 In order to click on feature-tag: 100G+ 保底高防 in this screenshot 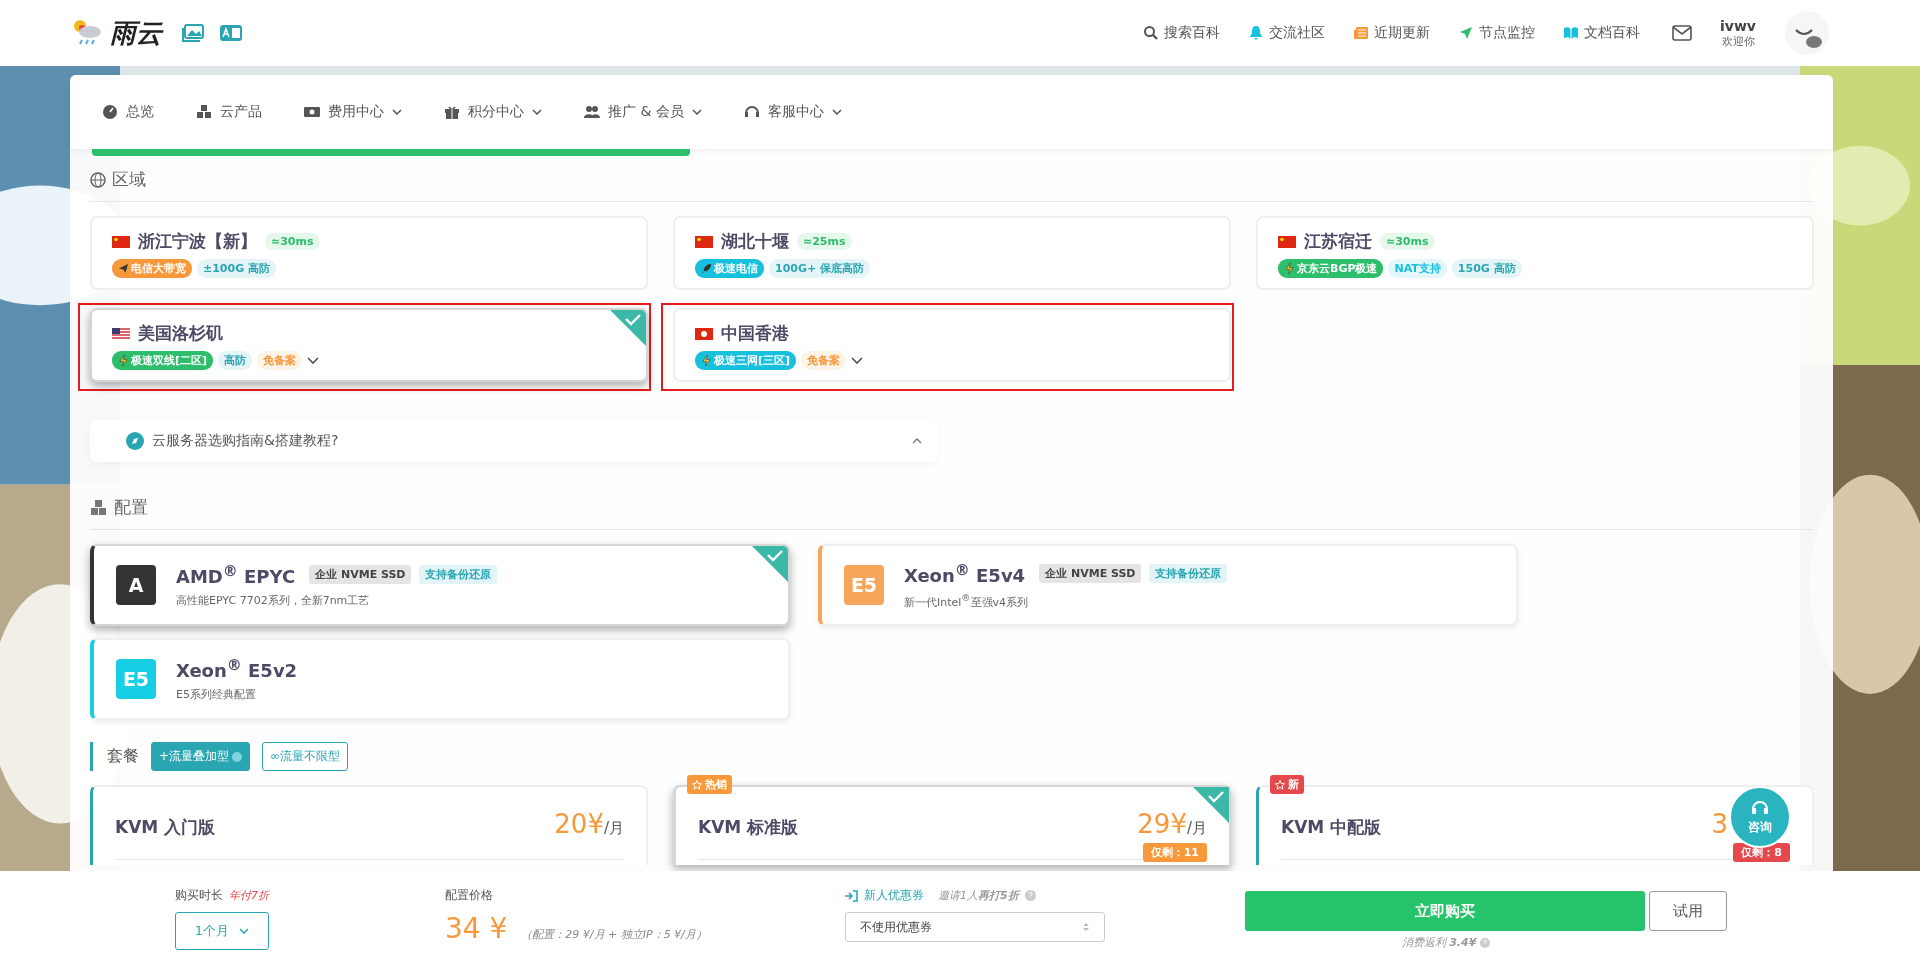, I will do `click(820, 268)`.